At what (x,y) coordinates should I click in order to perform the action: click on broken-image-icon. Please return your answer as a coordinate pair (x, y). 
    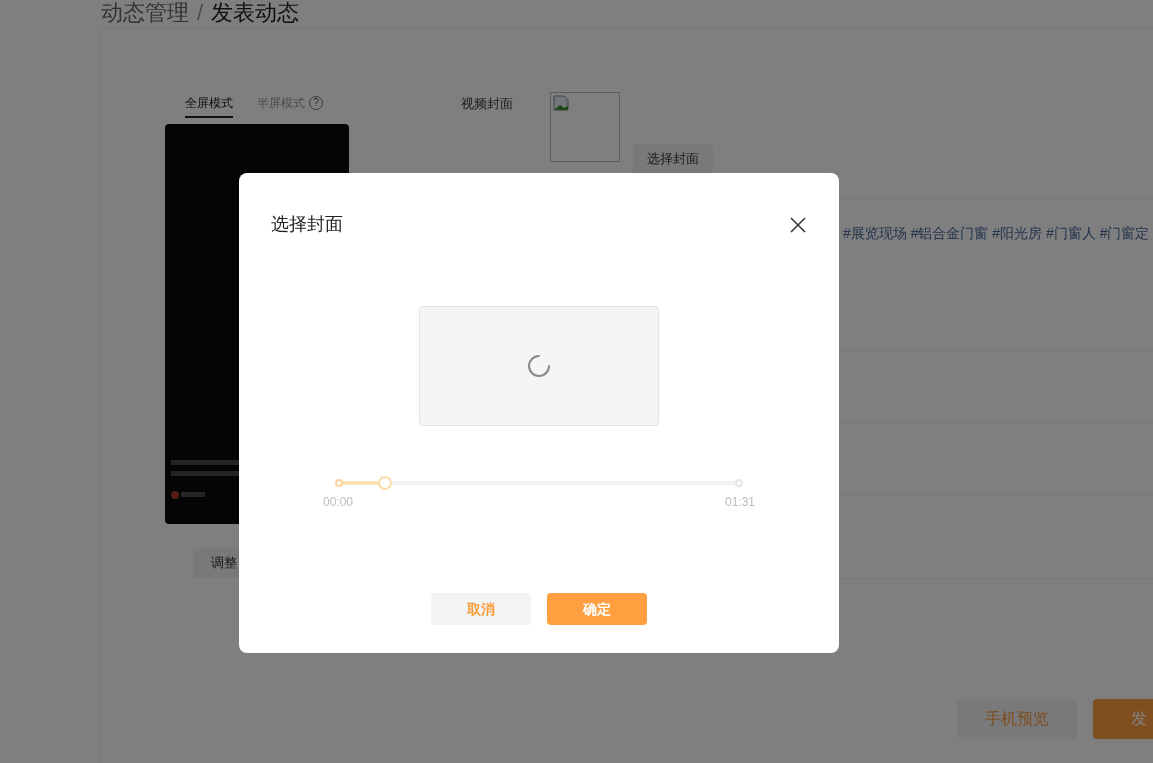
    Looking at the image, I should click on (561, 103).